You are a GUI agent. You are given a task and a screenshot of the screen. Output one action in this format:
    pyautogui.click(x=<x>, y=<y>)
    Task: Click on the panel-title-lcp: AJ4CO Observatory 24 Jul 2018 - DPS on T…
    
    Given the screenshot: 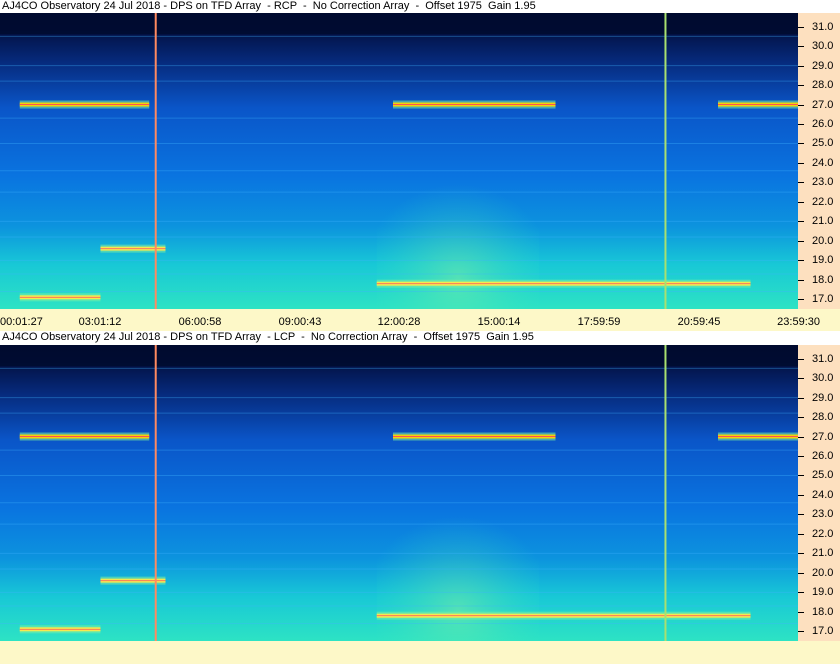 What is the action you would take?
    pyautogui.click(x=268, y=337)
    